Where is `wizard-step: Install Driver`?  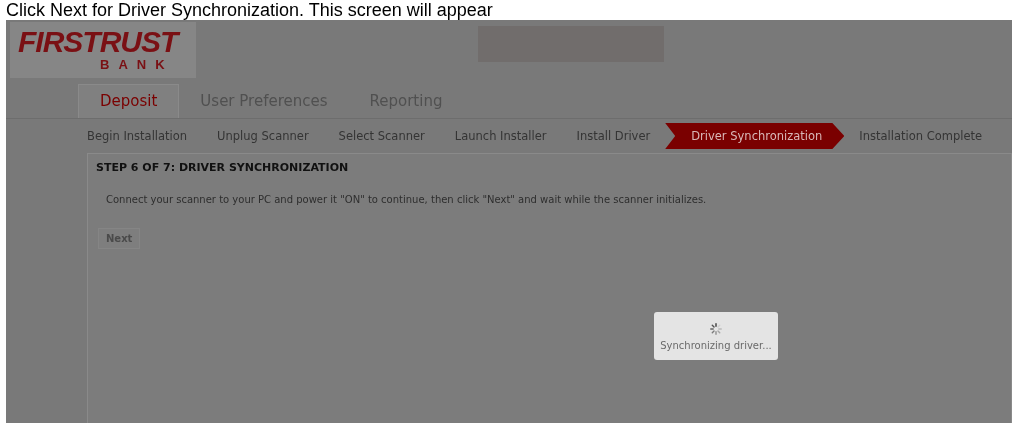 wizard-step: Install Driver is located at coordinates (613, 136).